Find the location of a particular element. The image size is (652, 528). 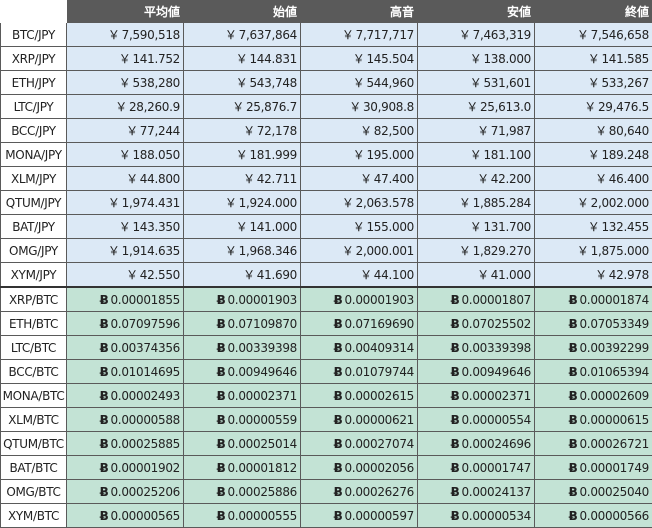

cell-open: ￥1,924.000 is located at coordinates (242, 203).